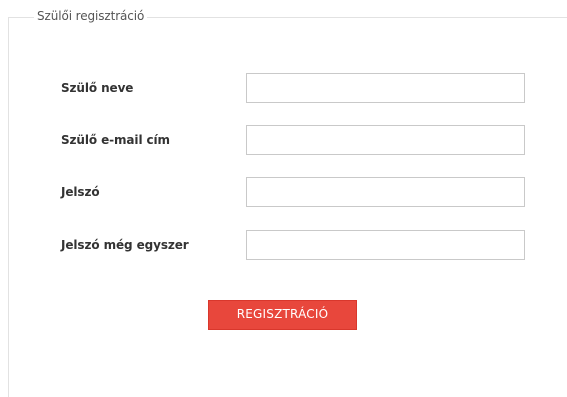 The height and width of the screenshot is (397, 567). Describe the element at coordinates (385, 192) in the screenshot. I see `password-input` at that location.